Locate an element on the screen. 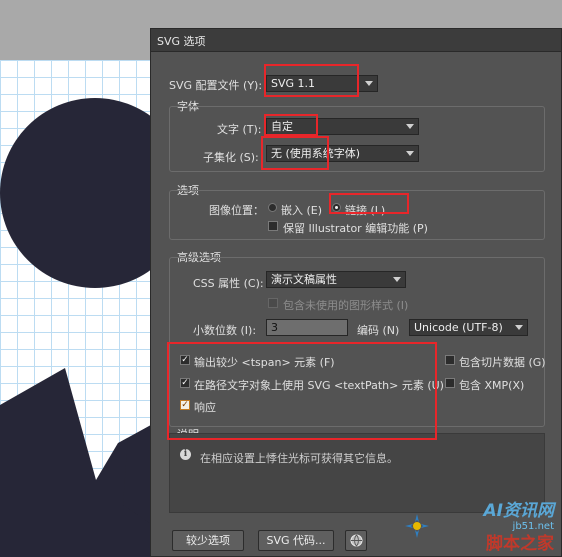  font-type-label: 文字 (T): is located at coordinates (239, 129).